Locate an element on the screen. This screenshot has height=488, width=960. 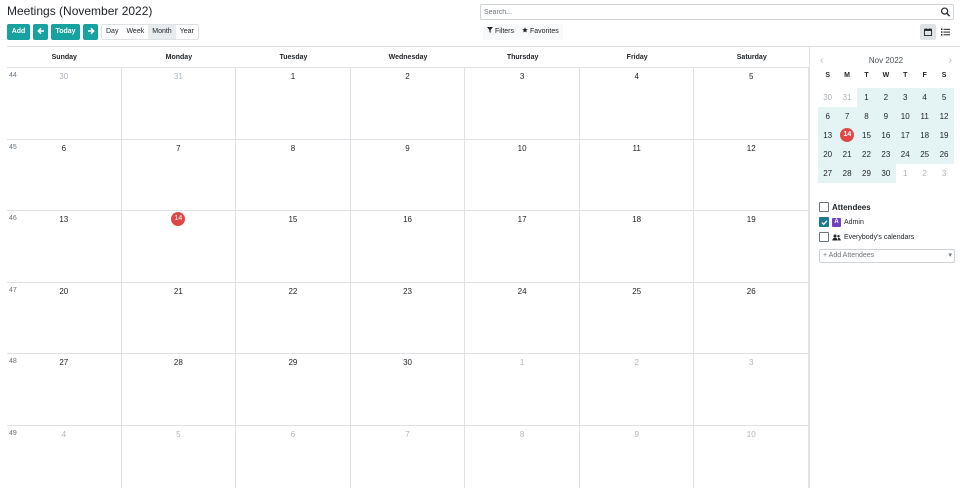
today-button: Today is located at coordinates (65, 32).